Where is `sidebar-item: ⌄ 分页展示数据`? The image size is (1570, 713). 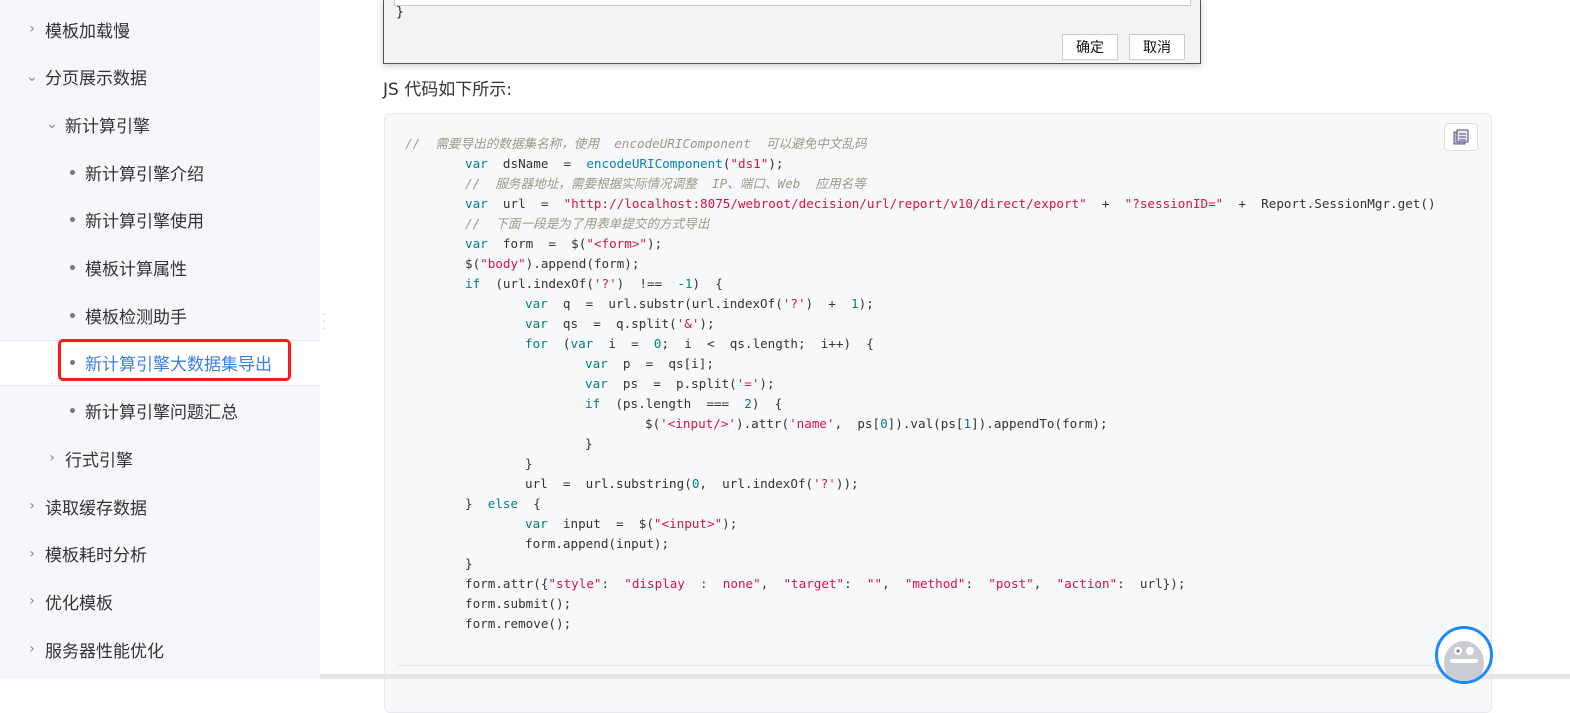 sidebar-item: ⌄ 分页展示数据 is located at coordinates (160, 77).